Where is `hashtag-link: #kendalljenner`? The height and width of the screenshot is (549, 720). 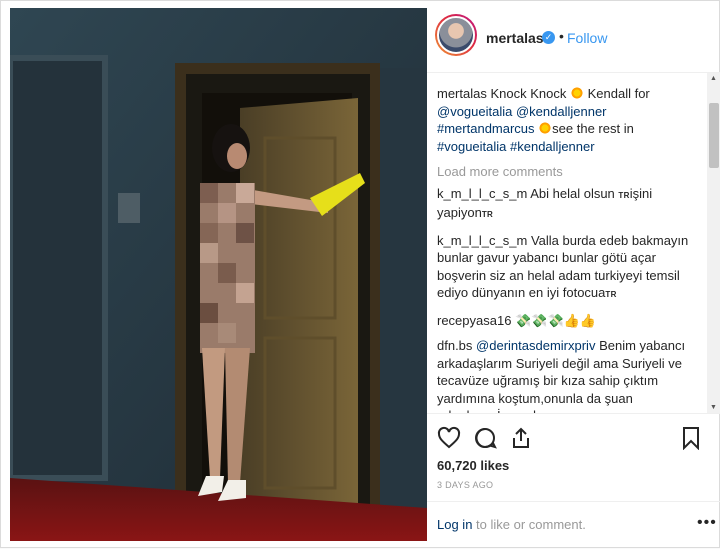
hashtag-link: #kendalljenner is located at coordinates (552, 146).